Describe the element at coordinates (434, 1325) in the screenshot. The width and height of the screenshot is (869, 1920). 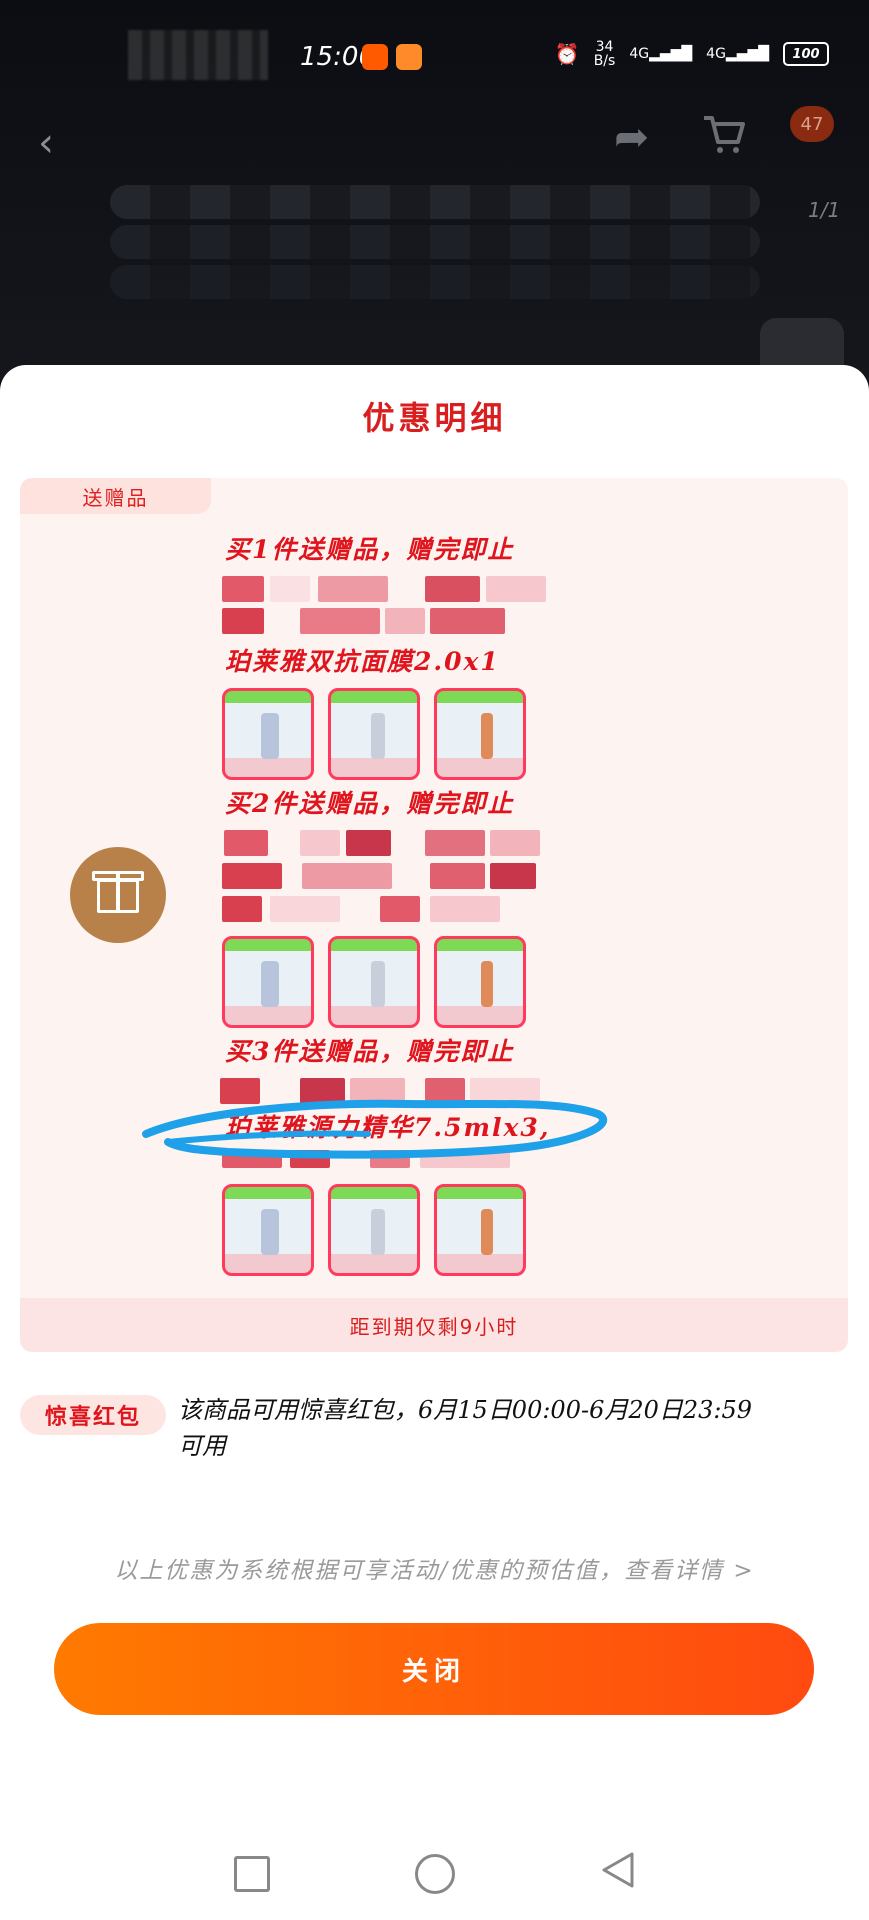
I see `expiry-footer: 距到期仅剩9小时` at that location.